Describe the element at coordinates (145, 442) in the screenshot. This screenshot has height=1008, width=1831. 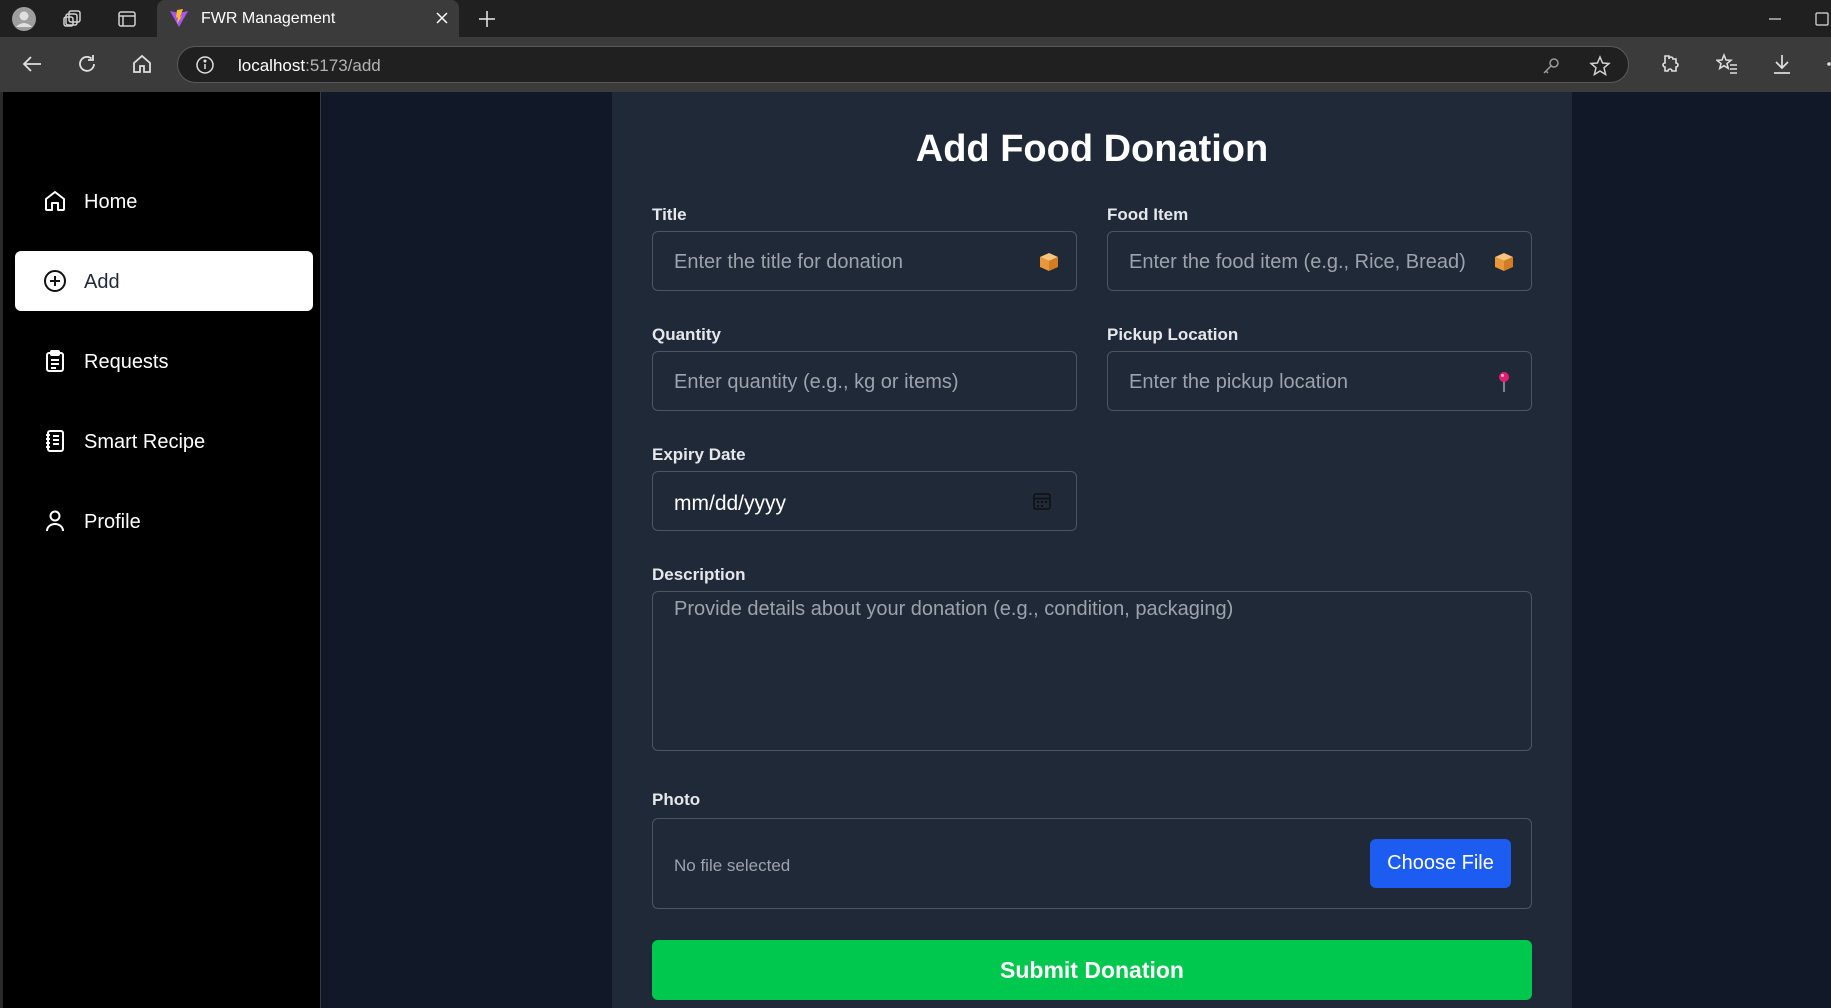
I see `sidebar-item-label: Smart Recipe` at that location.